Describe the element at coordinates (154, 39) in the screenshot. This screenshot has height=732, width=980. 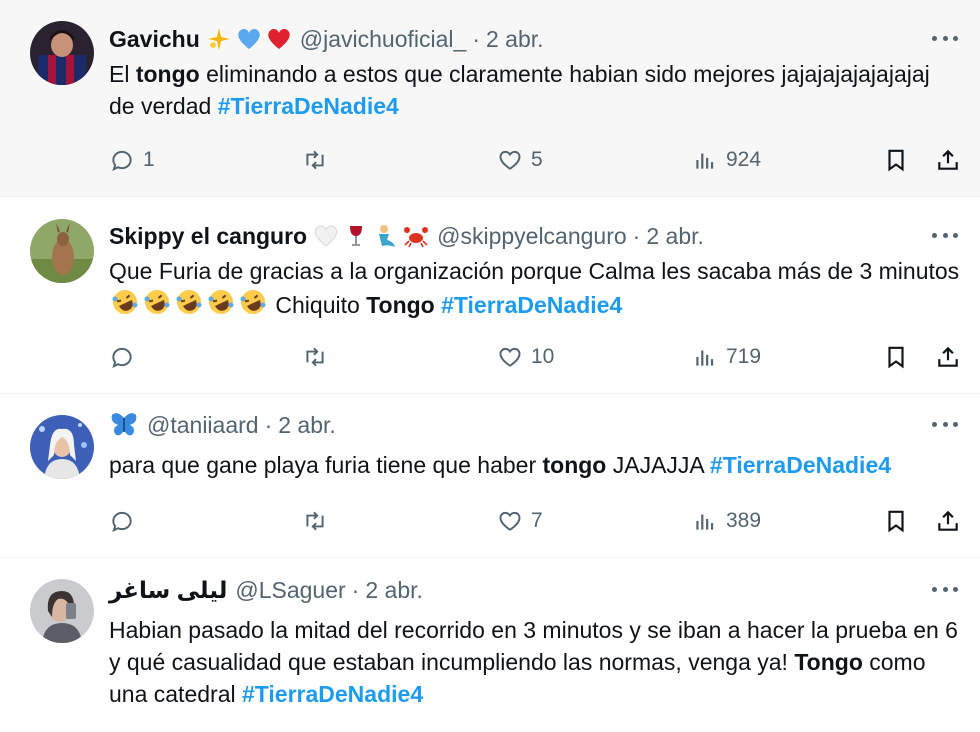
I see `display-name: Gavichu` at that location.